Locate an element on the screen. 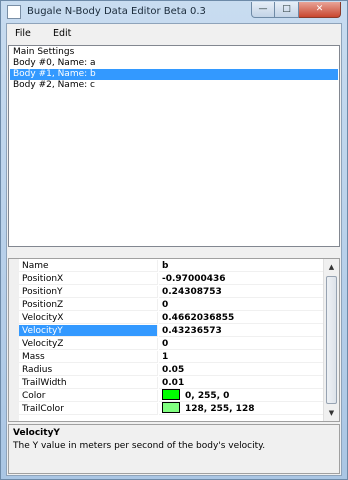 This screenshot has width=348, height=480. property-label: Radius is located at coordinates (88, 370).